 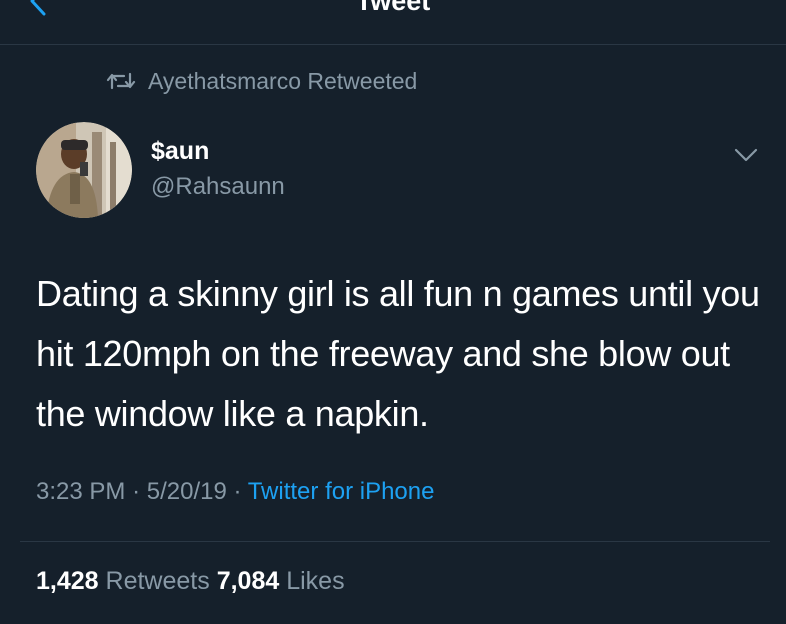 I want to click on tweet-date: 5/20/19, so click(x=186, y=491).